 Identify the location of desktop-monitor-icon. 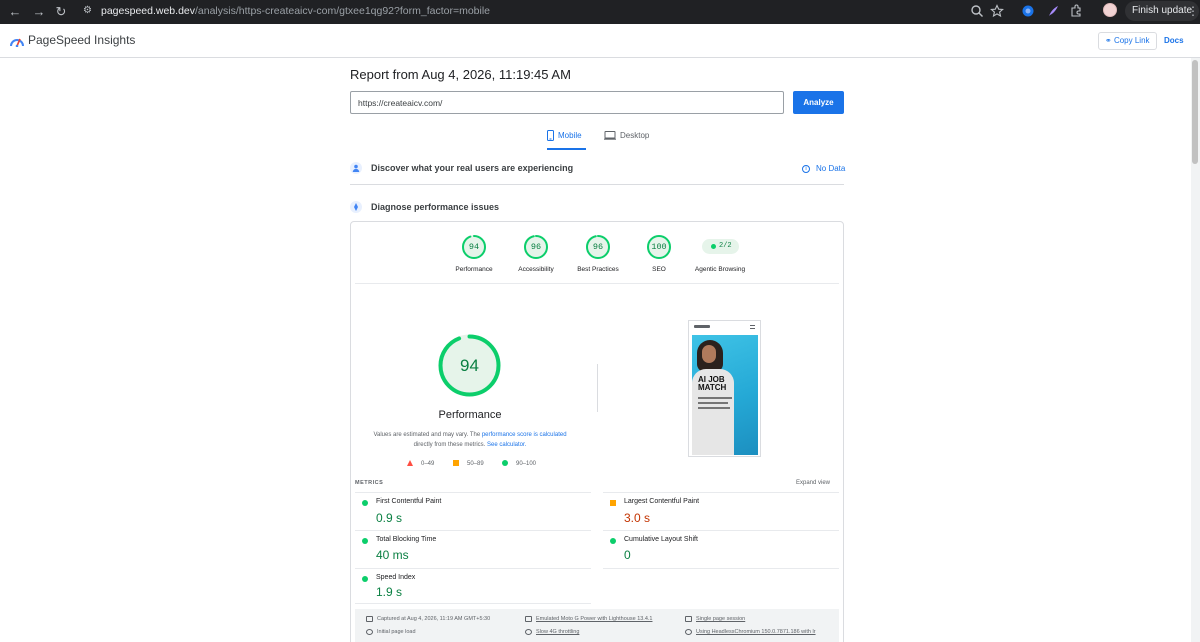
(610, 136).